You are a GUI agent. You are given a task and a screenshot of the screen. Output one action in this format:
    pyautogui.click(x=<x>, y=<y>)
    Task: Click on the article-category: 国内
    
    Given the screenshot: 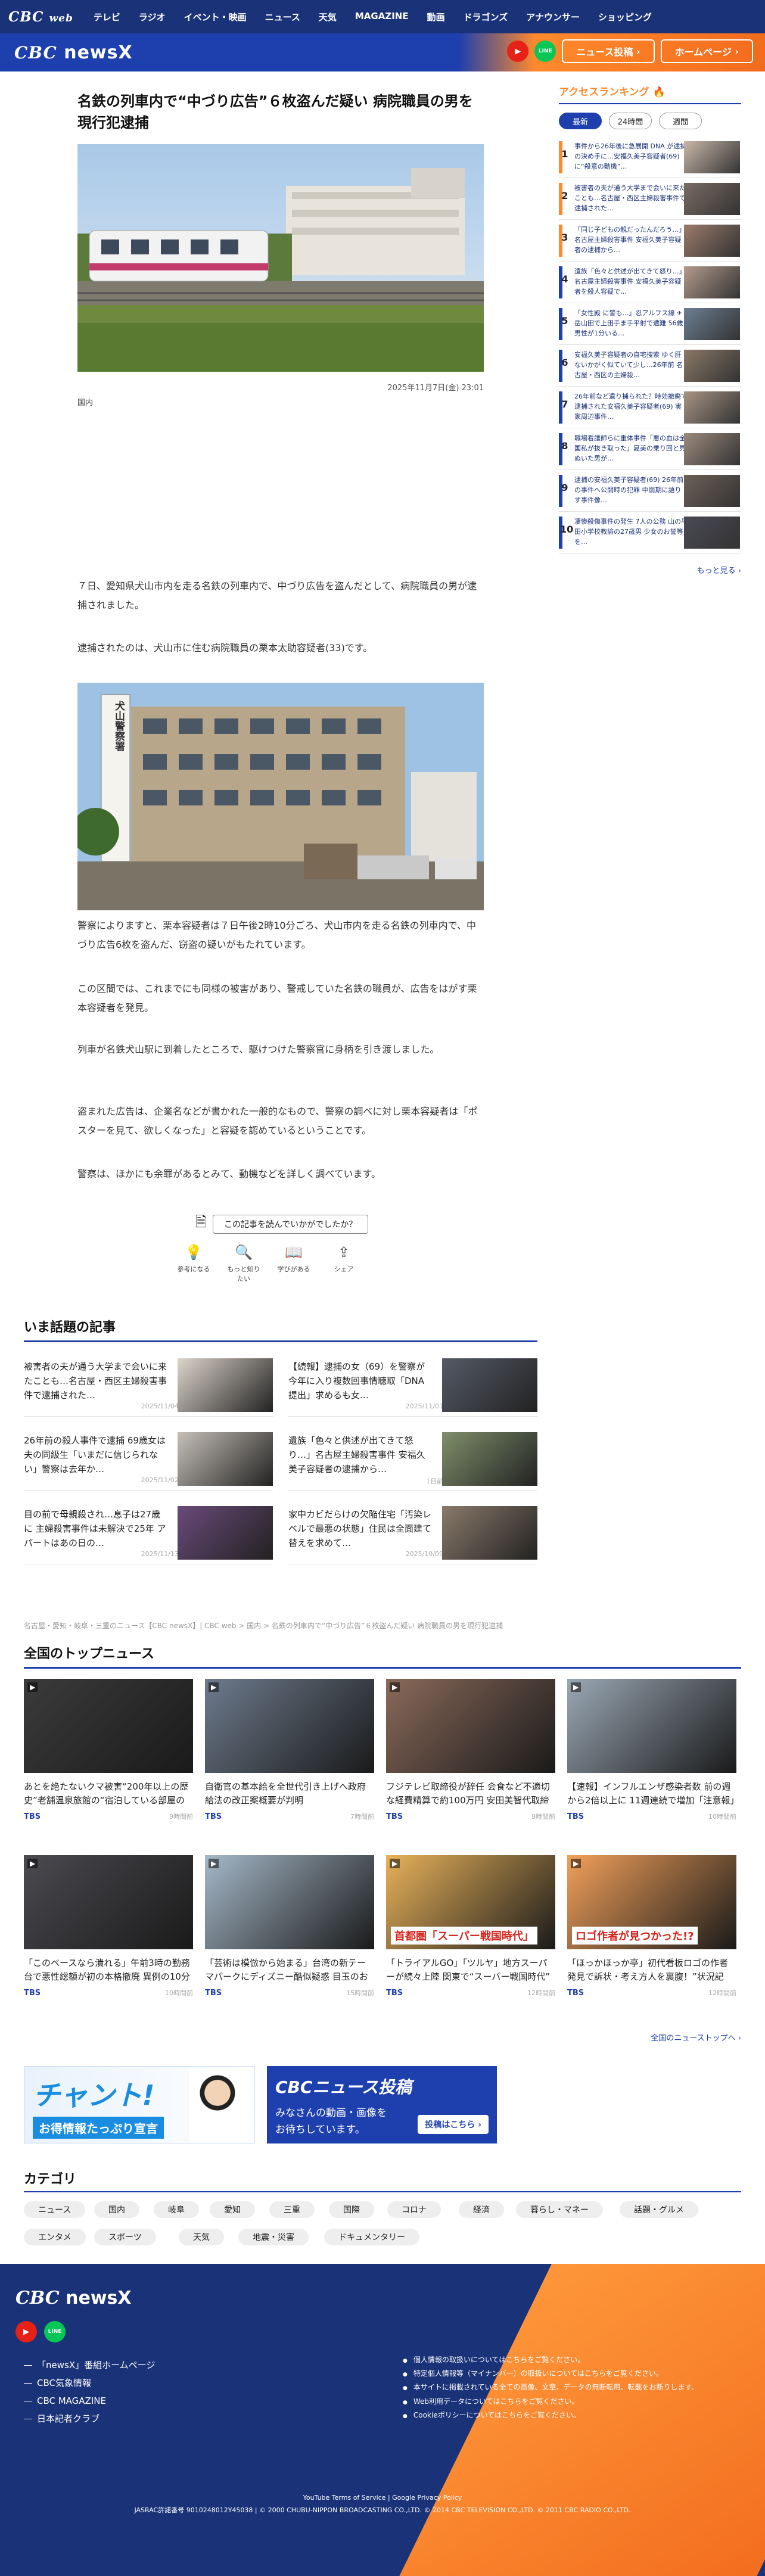 What is the action you would take?
    pyautogui.click(x=85, y=401)
    